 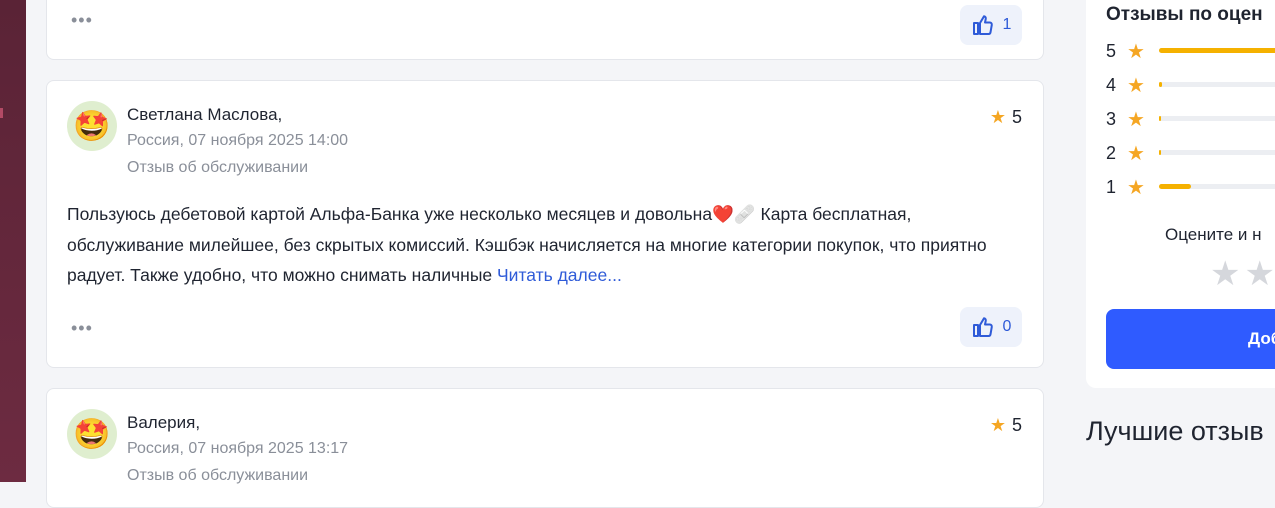 What do you see at coordinates (13, 241) in the screenshot?
I see `left-edge-panel` at bounding box center [13, 241].